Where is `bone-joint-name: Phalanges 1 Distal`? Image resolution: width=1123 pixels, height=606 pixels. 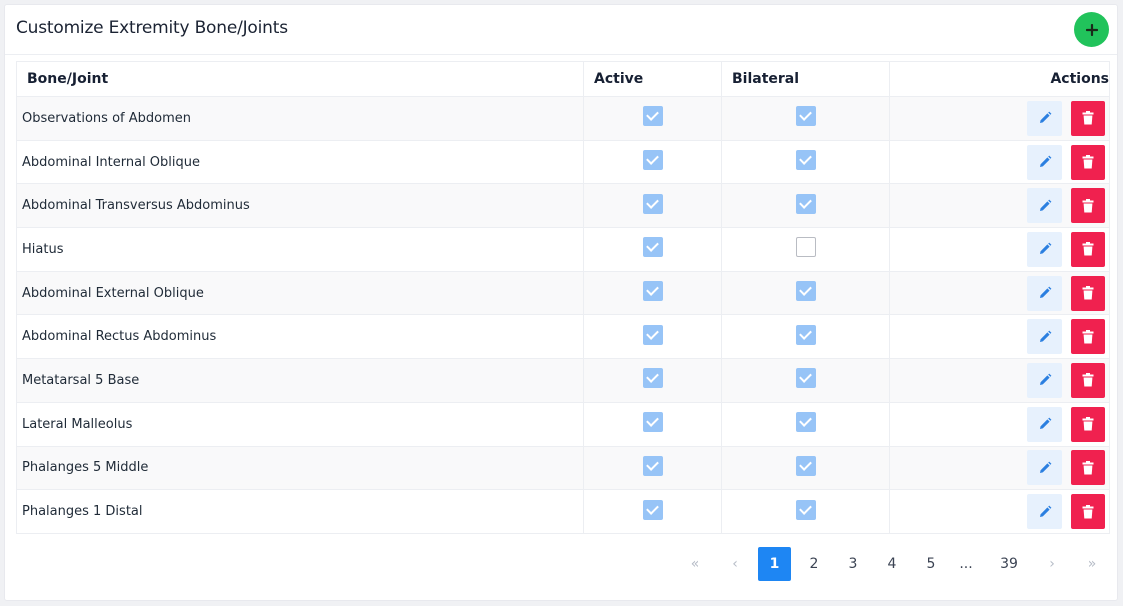 bone-joint-name: Phalanges 1 Distal is located at coordinates (300, 511).